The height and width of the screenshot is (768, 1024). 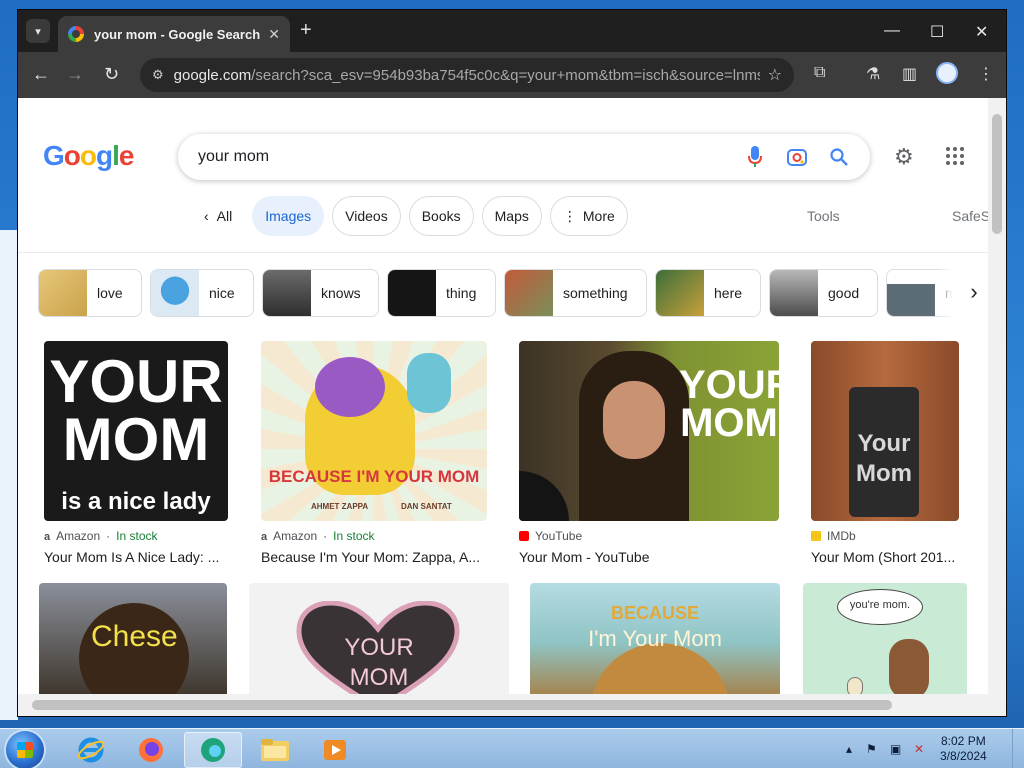 I want to click on google-favicon-icon, so click(x=76, y=34).